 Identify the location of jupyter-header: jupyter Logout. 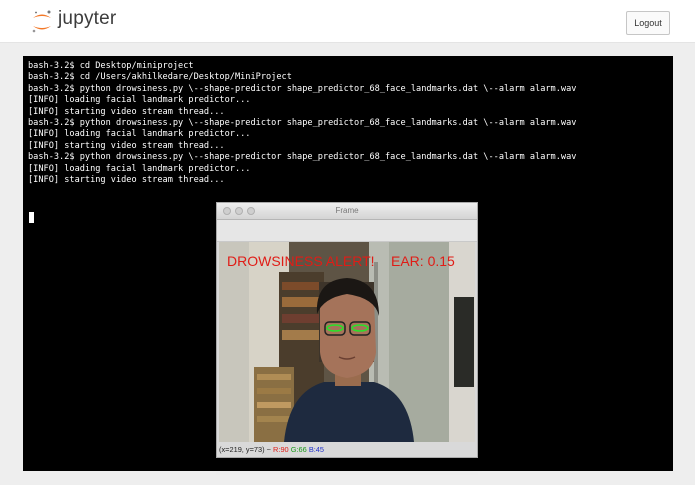
(347, 21).